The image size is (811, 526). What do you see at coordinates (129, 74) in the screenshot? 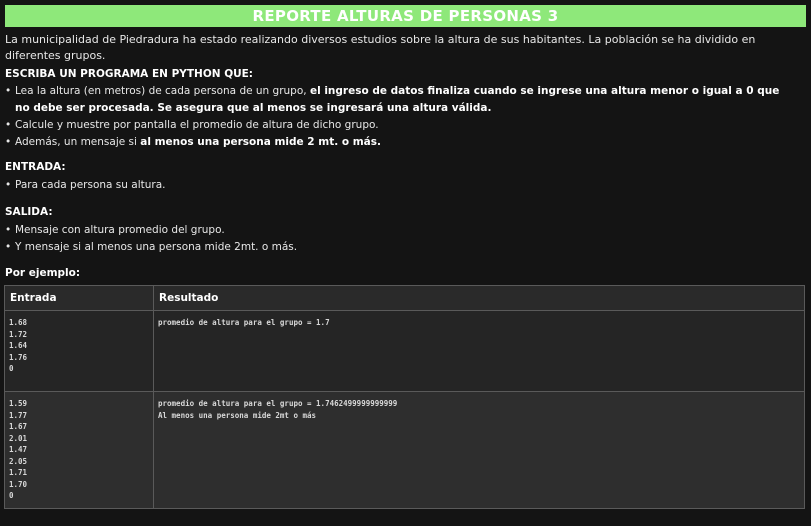
I see `program-heading: ESCRIBA UN PROGRAMA EN PYTHON QUE:` at bounding box center [129, 74].